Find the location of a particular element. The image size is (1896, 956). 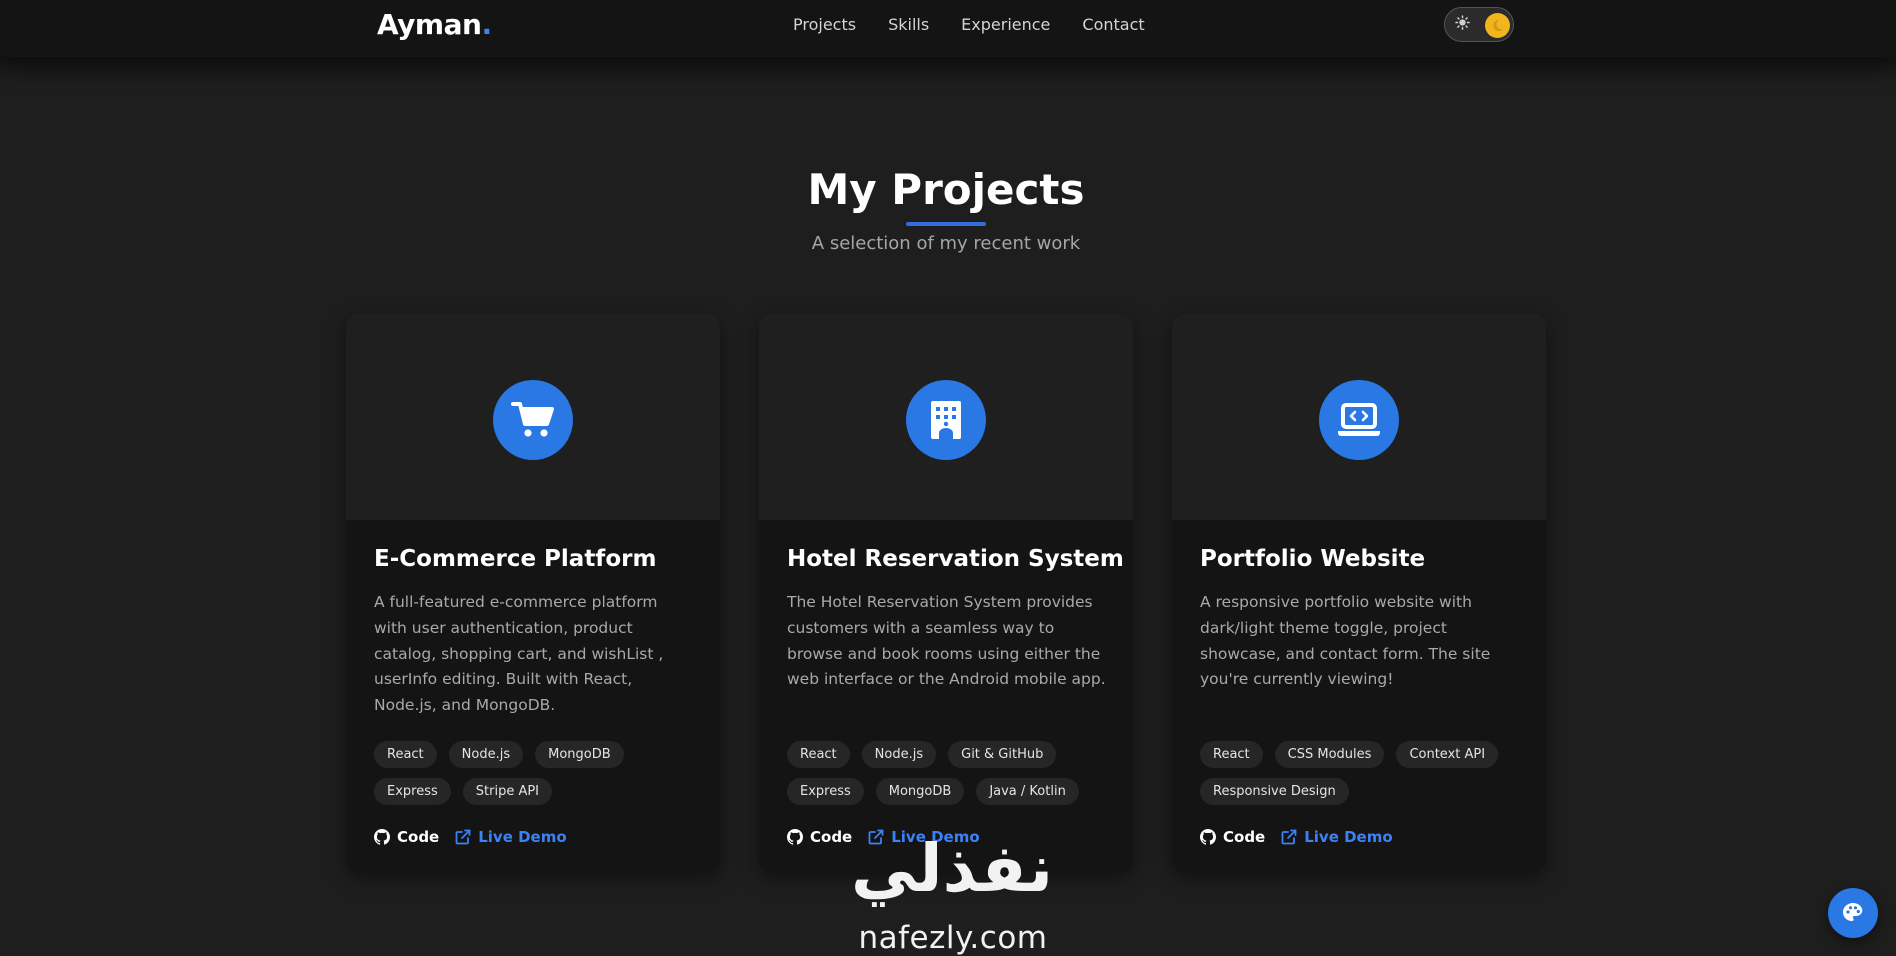

nav-link-projects: Projects is located at coordinates (824, 24).